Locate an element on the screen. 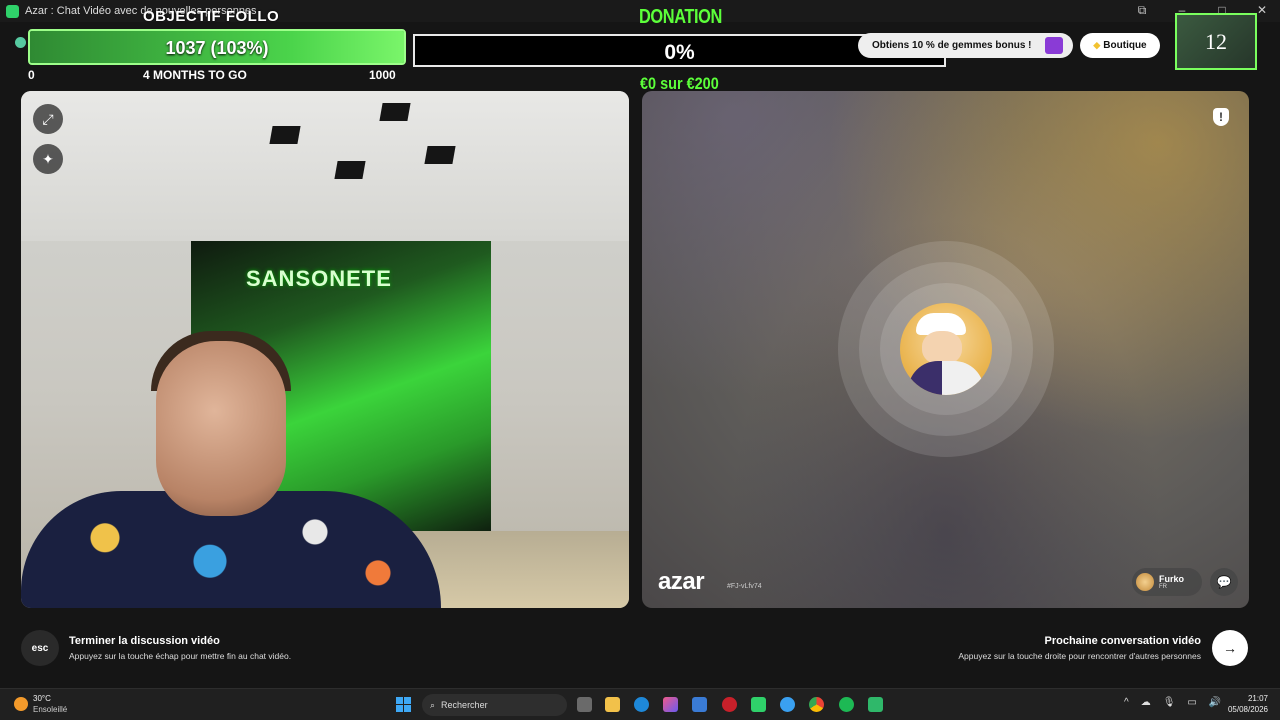 This screenshot has width=1280, height=720. esc-key-label: esc is located at coordinates (40, 648).